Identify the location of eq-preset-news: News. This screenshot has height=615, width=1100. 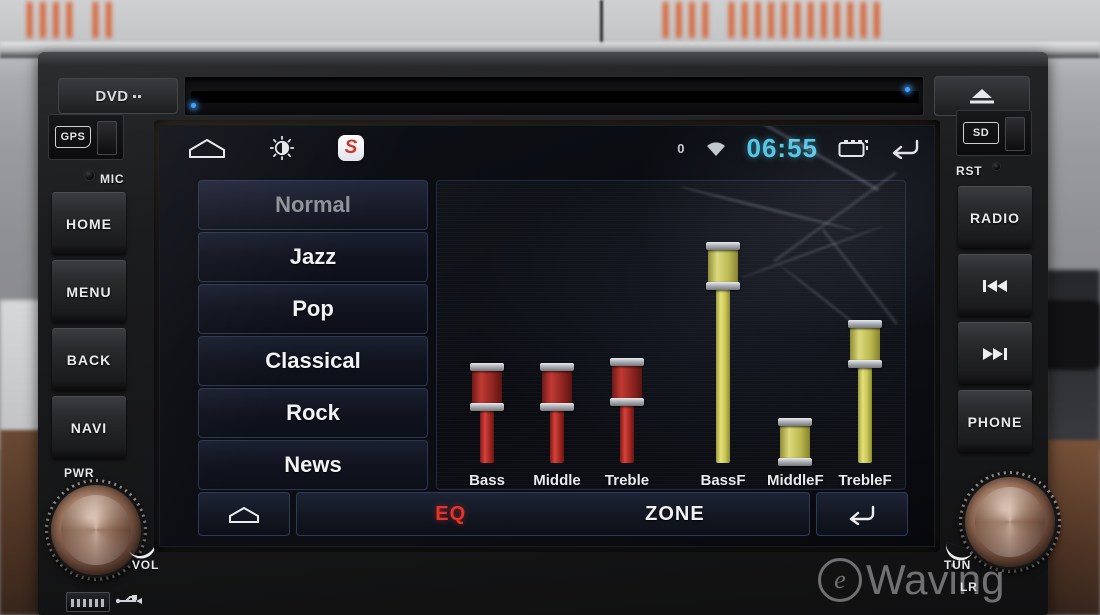
(313, 465).